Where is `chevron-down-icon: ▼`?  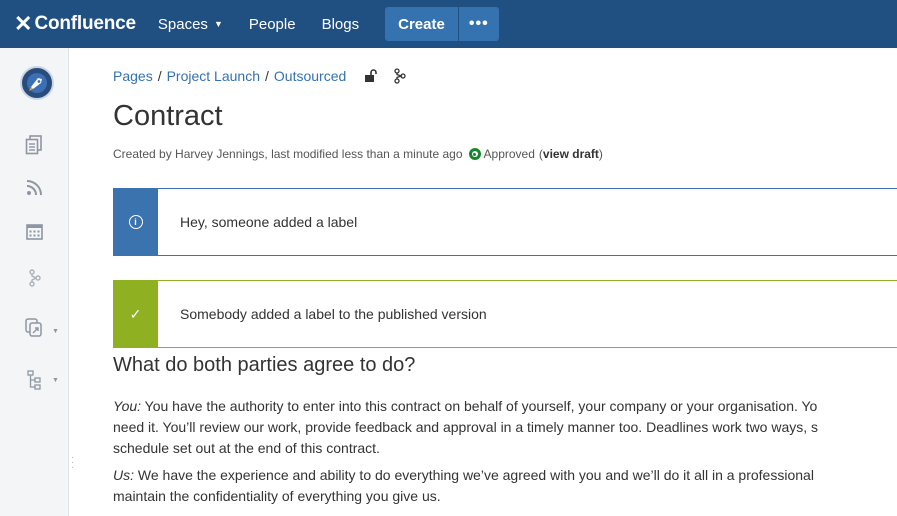 chevron-down-icon: ▼ is located at coordinates (218, 24).